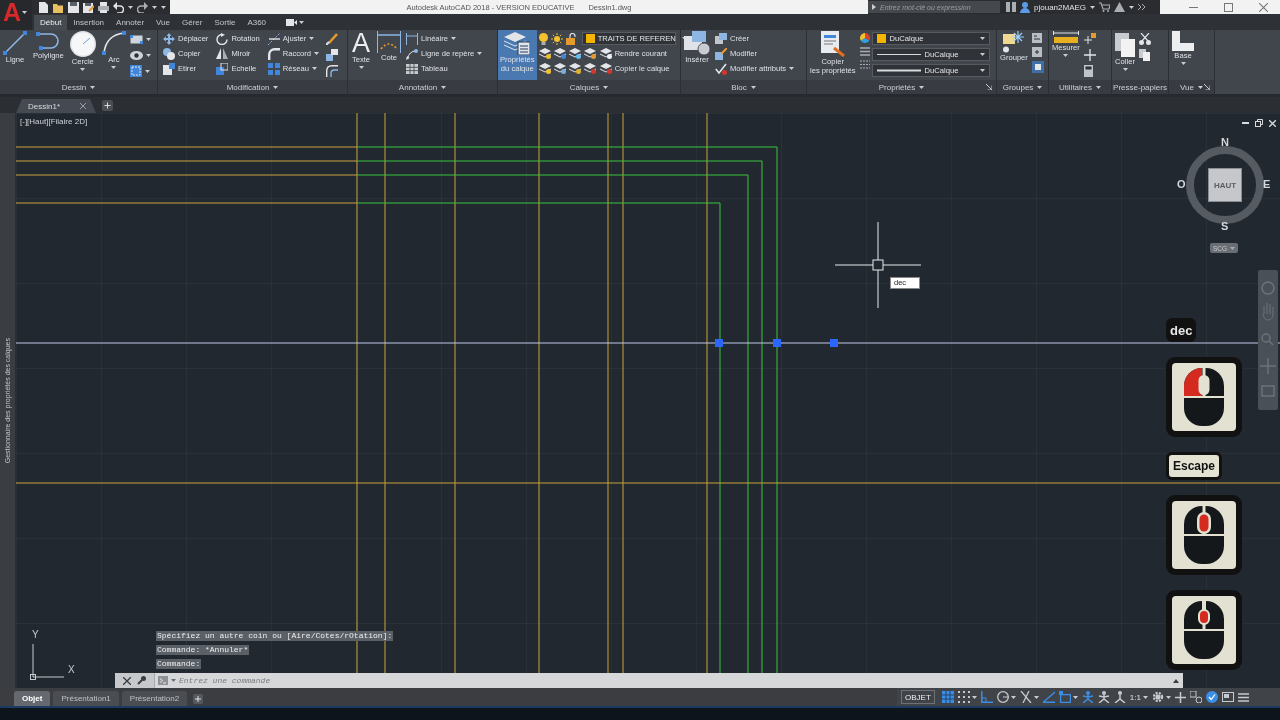 The image size is (1280, 720). Describe the element at coordinates (252, 87) in the screenshot. I see `panel-title: Modification` at that location.